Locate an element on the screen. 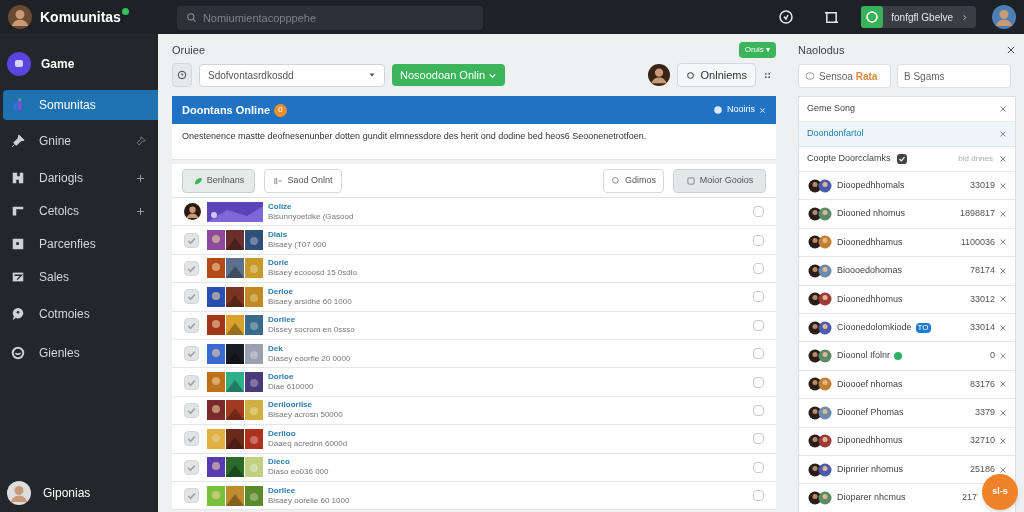 This screenshot has height=512, width=1024. person-name: Diponedhhomus is located at coordinates (870, 441).